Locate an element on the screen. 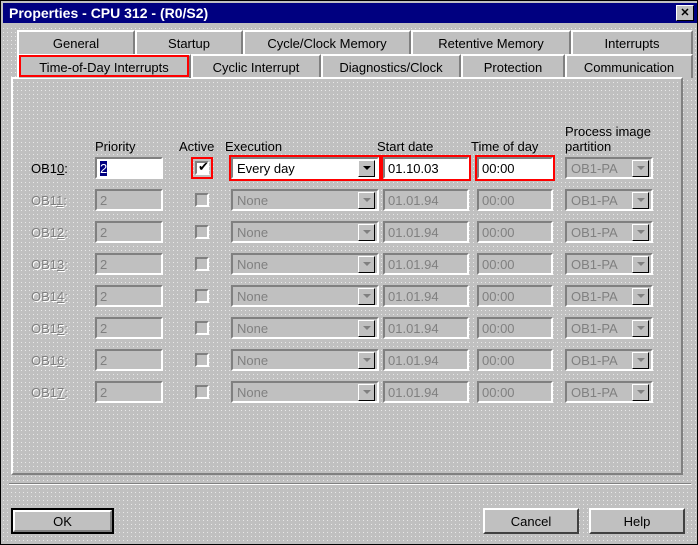  start-date-input-ob13: 01.01.94 is located at coordinates (426, 264).